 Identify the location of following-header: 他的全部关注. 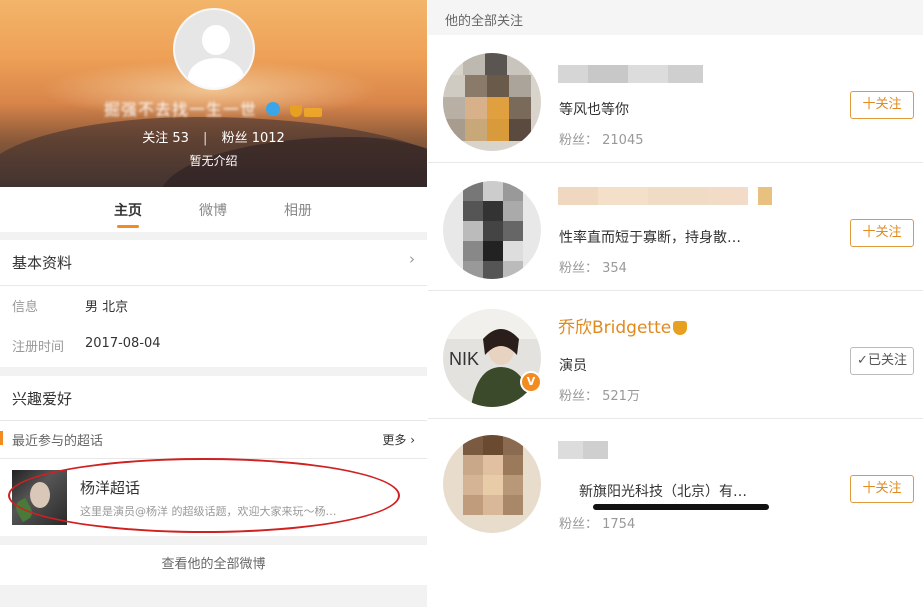
(675, 17).